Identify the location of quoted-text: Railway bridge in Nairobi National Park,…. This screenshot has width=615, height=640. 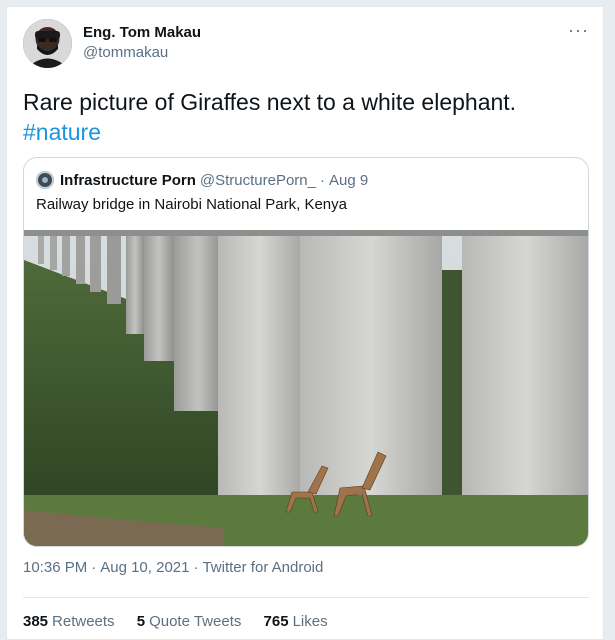
(191, 204).